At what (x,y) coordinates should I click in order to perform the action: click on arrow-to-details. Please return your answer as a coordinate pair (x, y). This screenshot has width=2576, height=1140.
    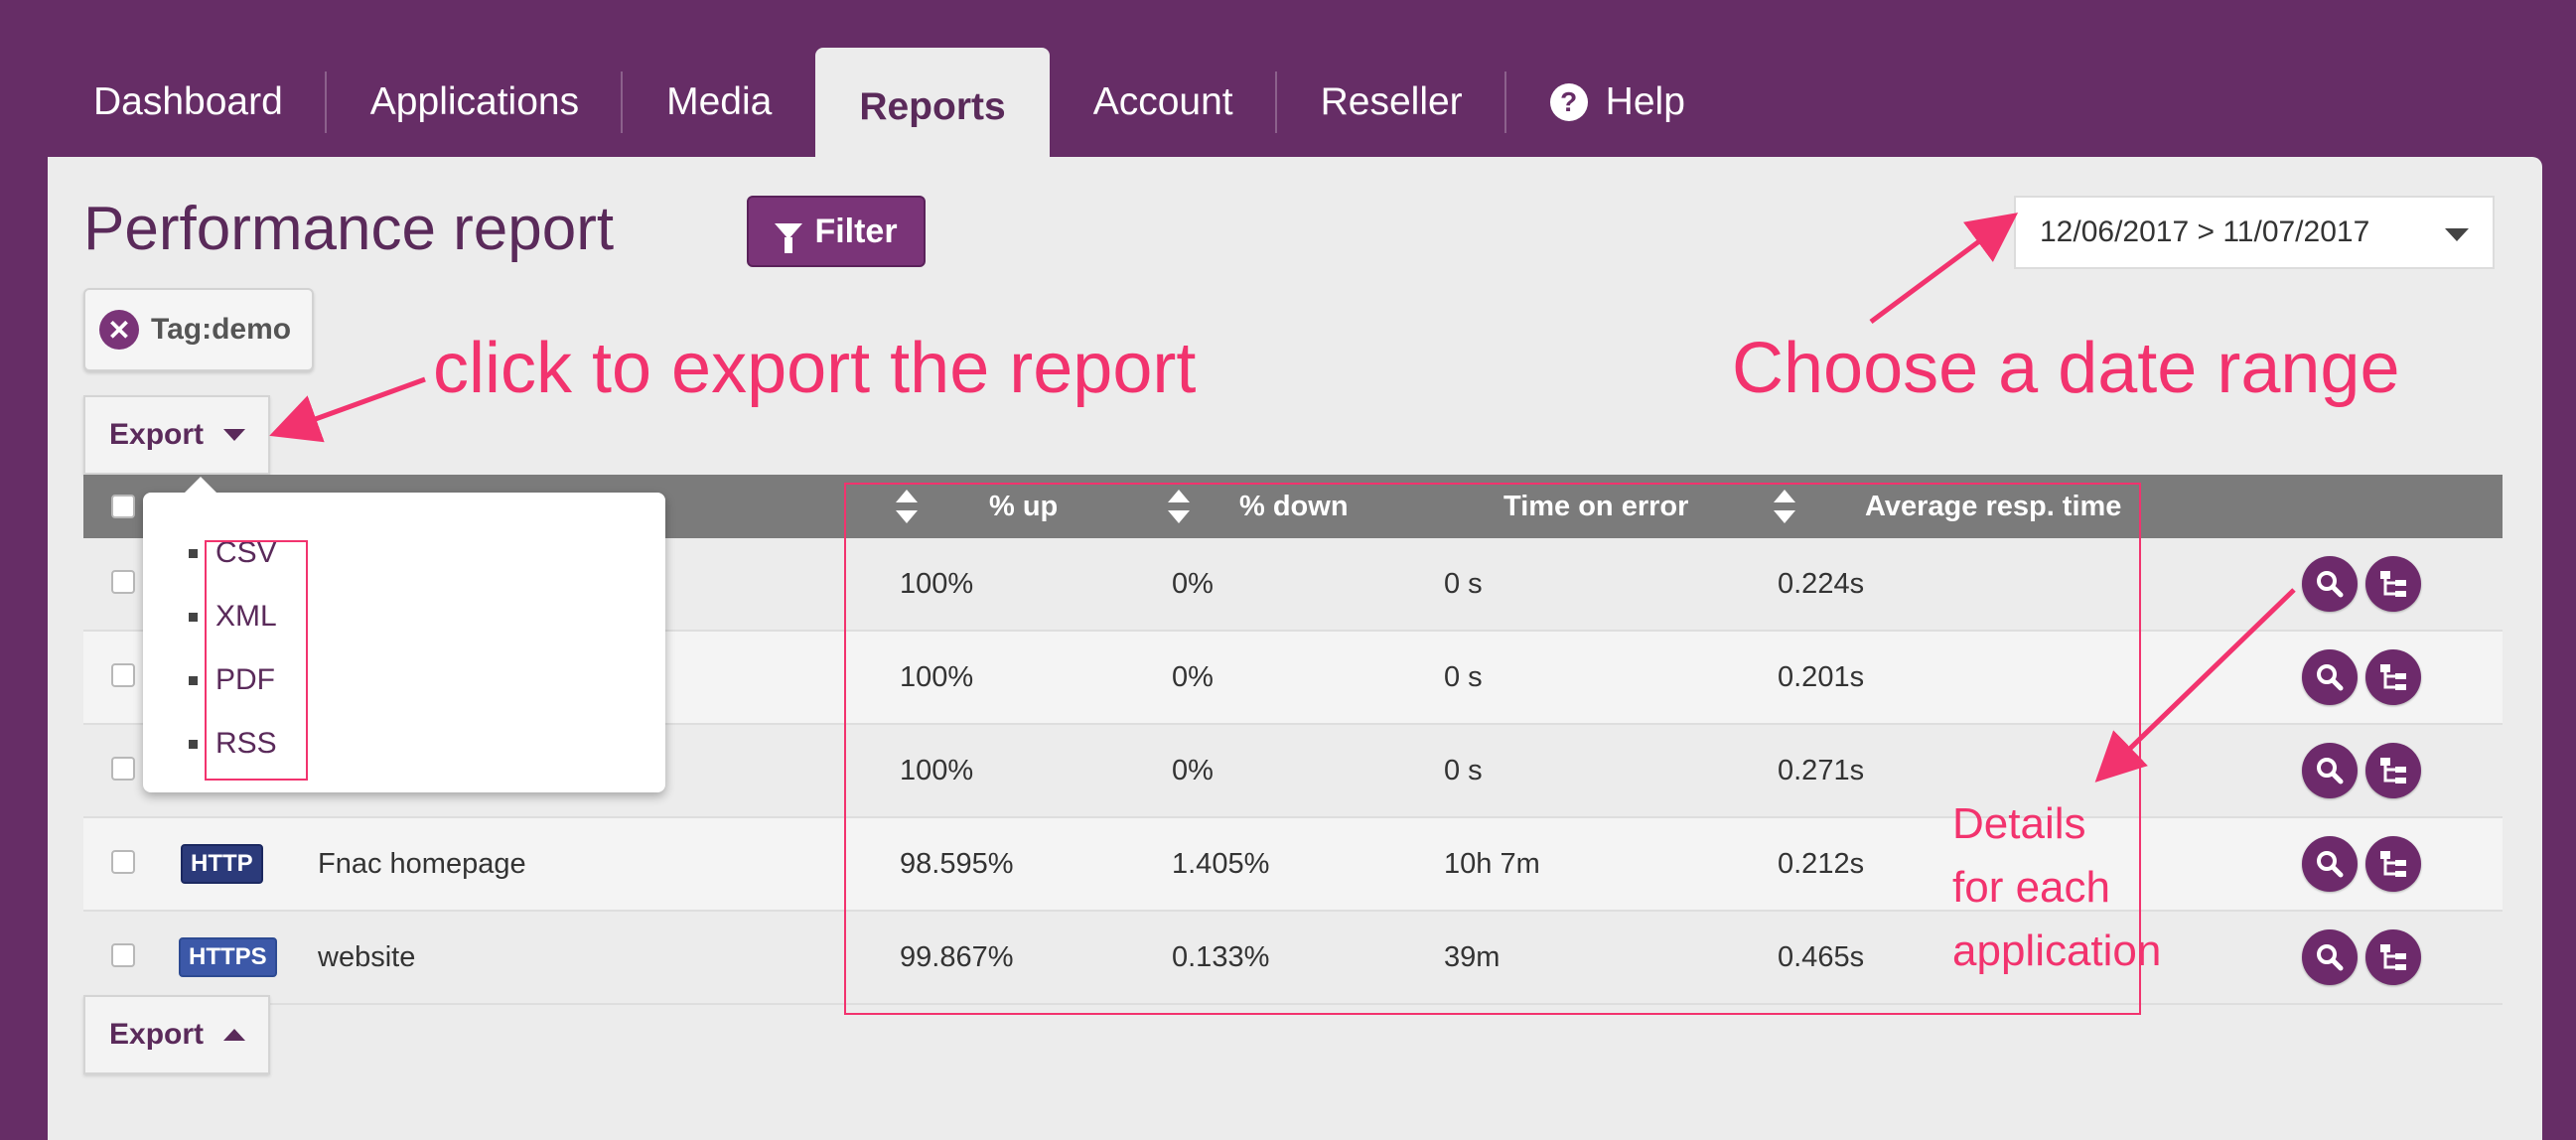
    Looking at the image, I should click on (2195, 685).